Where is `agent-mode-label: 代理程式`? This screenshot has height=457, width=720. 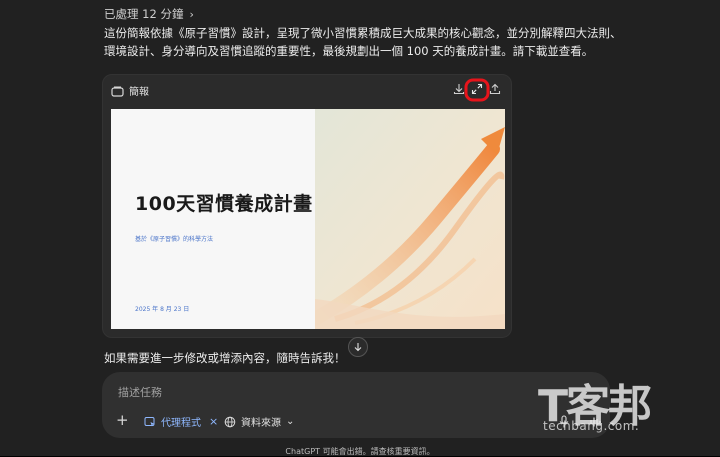
agent-mode-label: 代理程式 is located at coordinates (181, 423).